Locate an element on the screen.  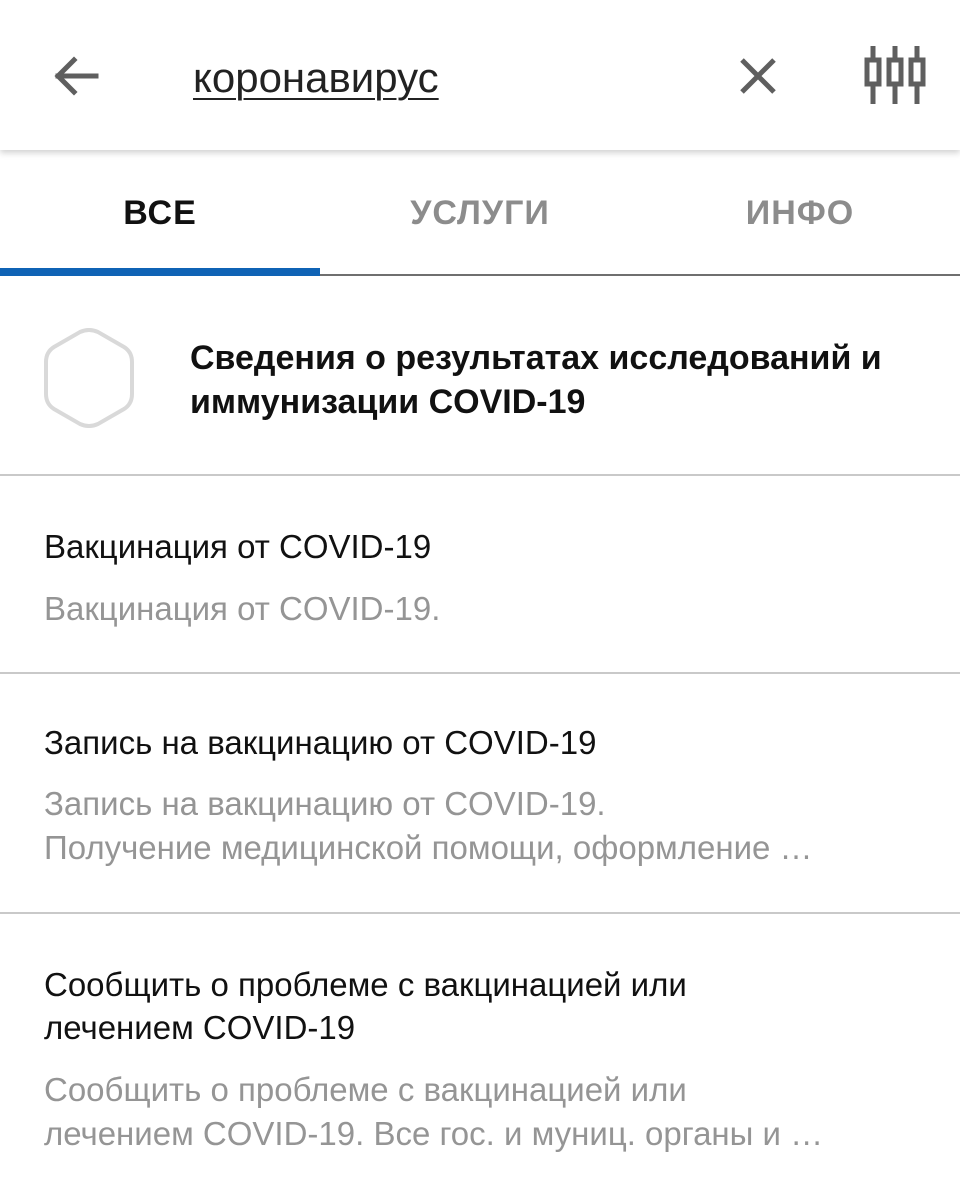
search-toolbar: коронавирус is located at coordinates (480, 75).